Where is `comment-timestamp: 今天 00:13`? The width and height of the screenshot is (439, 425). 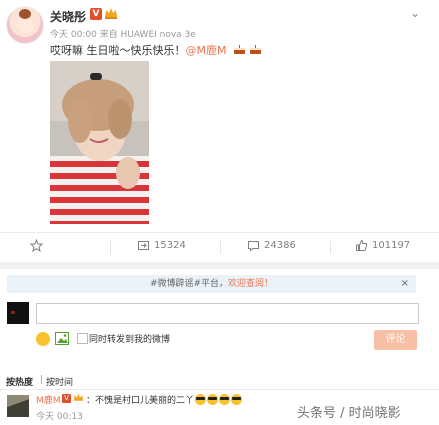 comment-timestamp: 今天 00:13 is located at coordinates (59, 417).